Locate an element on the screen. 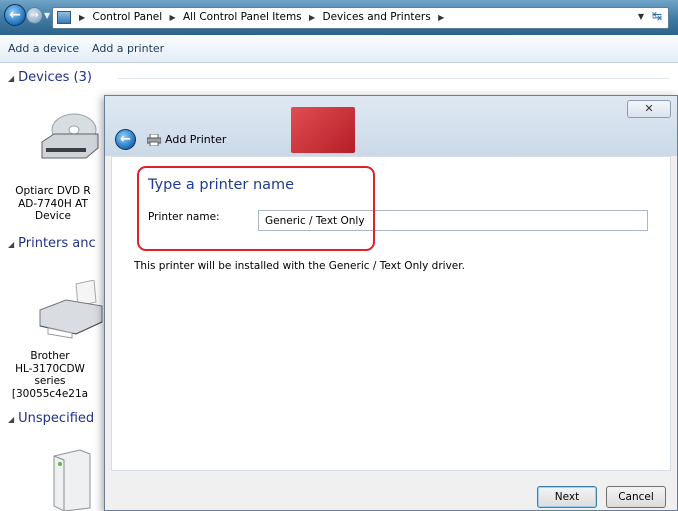  dialog-back-button: ← is located at coordinates (125, 139).